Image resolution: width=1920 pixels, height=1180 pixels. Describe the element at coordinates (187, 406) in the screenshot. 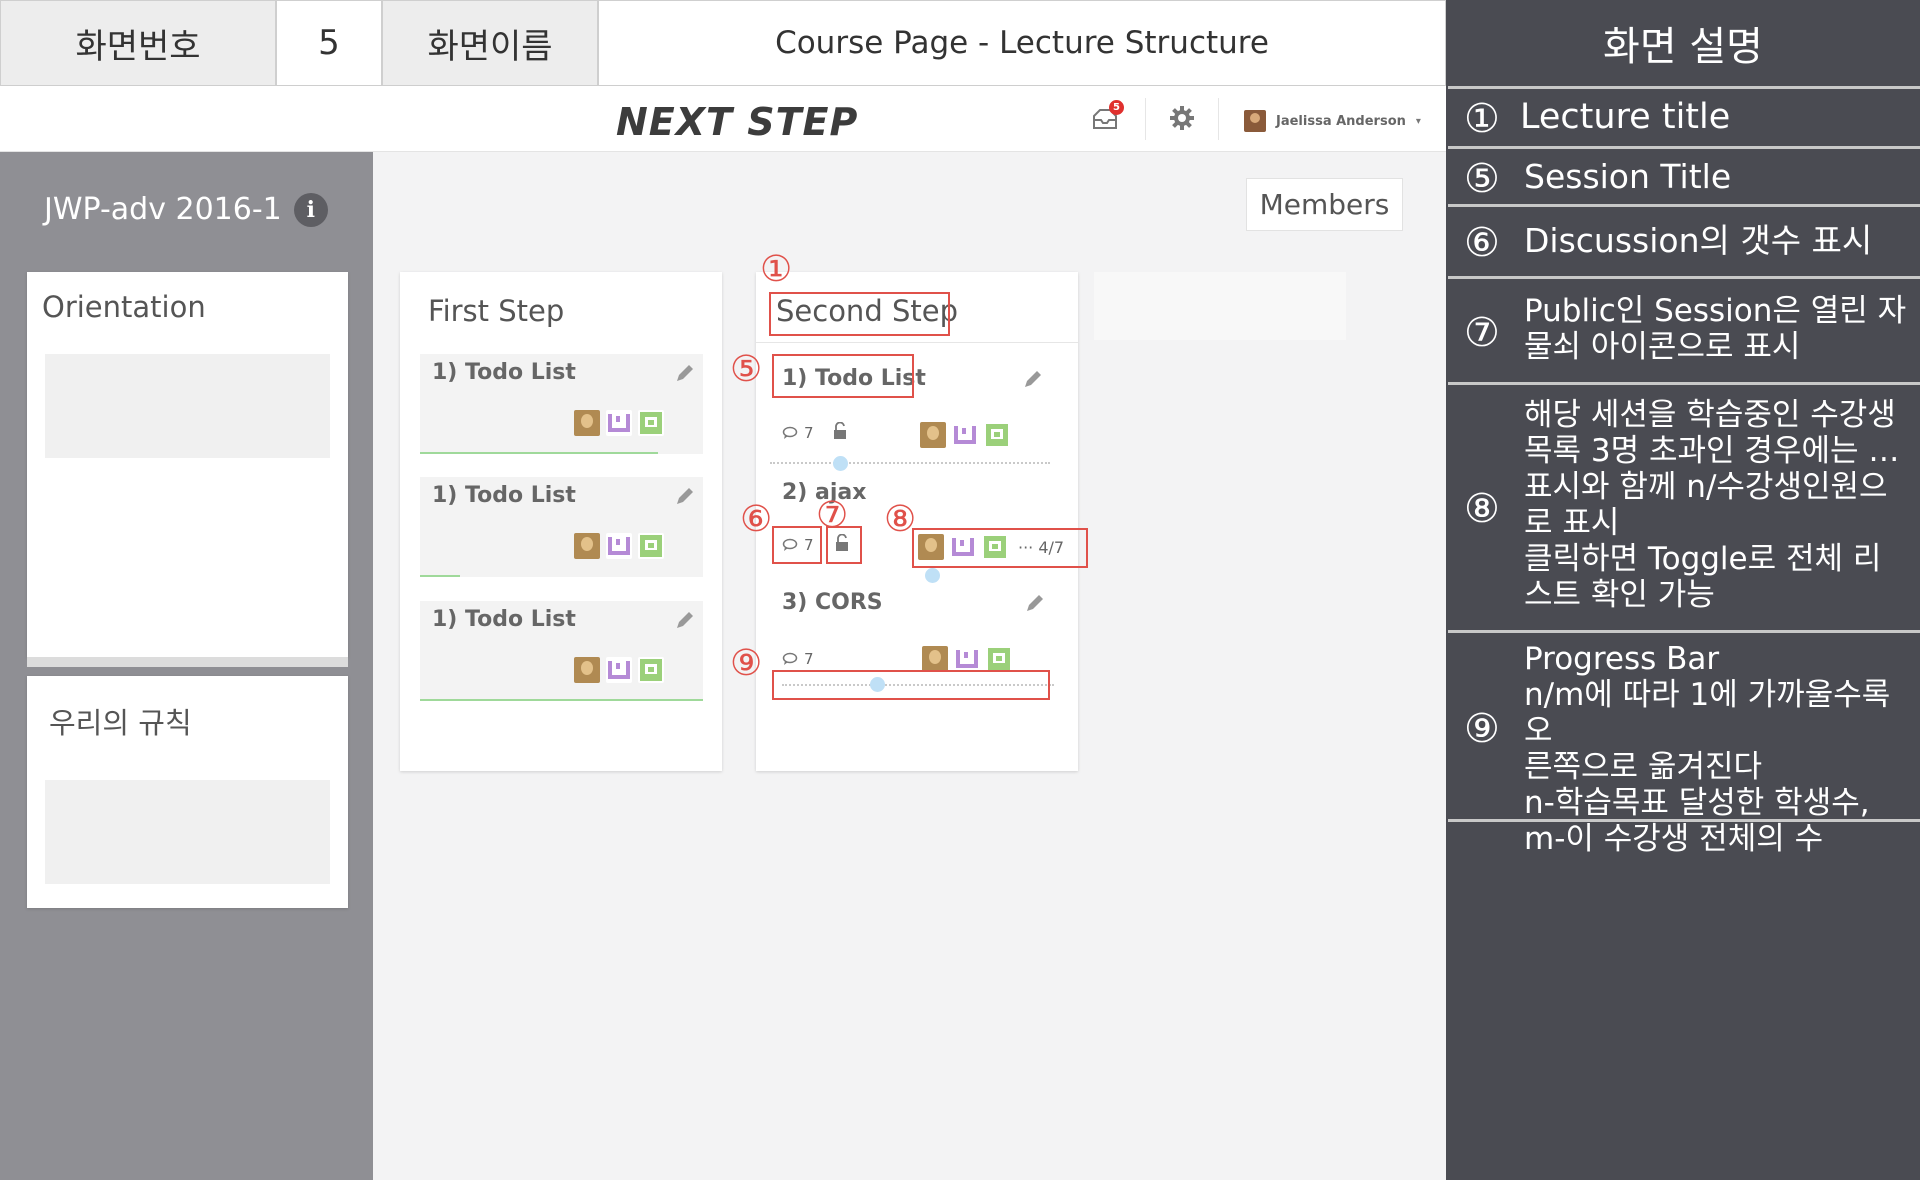

I see `sidebar-card-placeholder` at that location.